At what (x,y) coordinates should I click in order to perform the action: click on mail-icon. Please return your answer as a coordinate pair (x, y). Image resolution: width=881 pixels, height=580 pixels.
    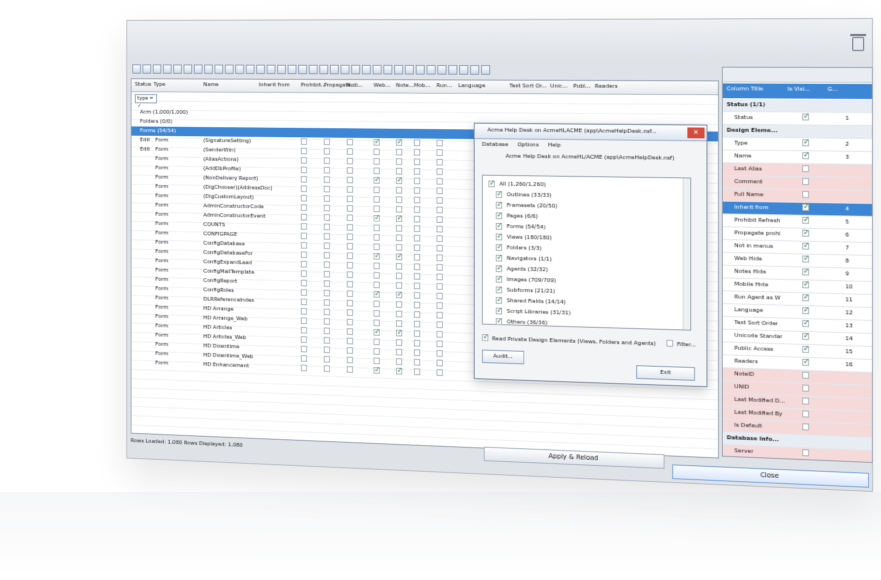
    Looking at the image, I should click on (409, 69).